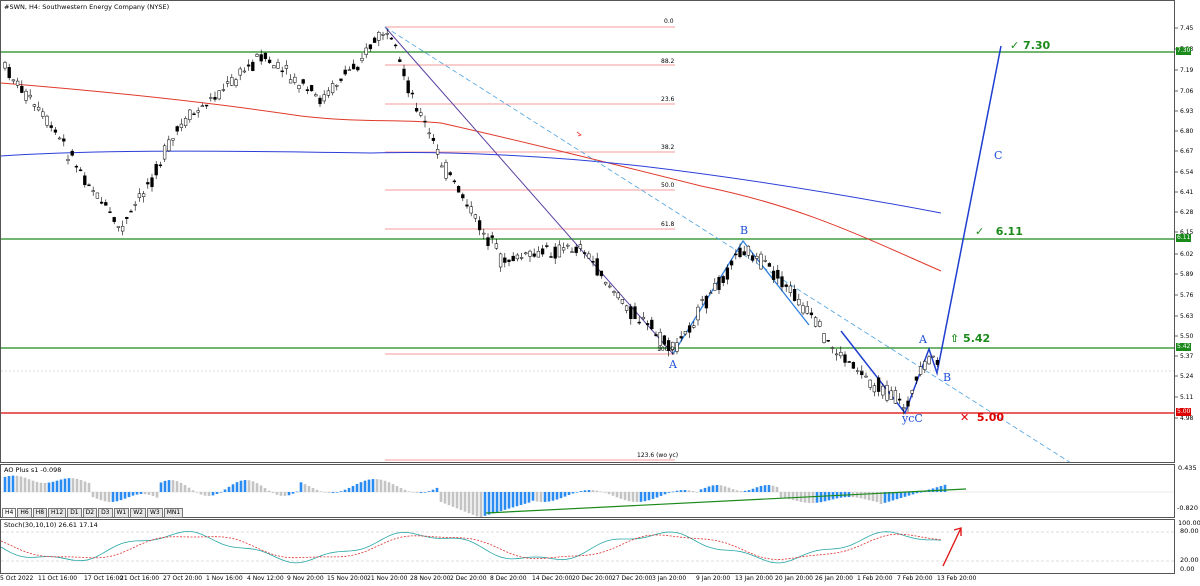  What do you see at coordinates (1189, 560) in the screenshot?
I see `stoch-axis-20: 20.00` at bounding box center [1189, 560].